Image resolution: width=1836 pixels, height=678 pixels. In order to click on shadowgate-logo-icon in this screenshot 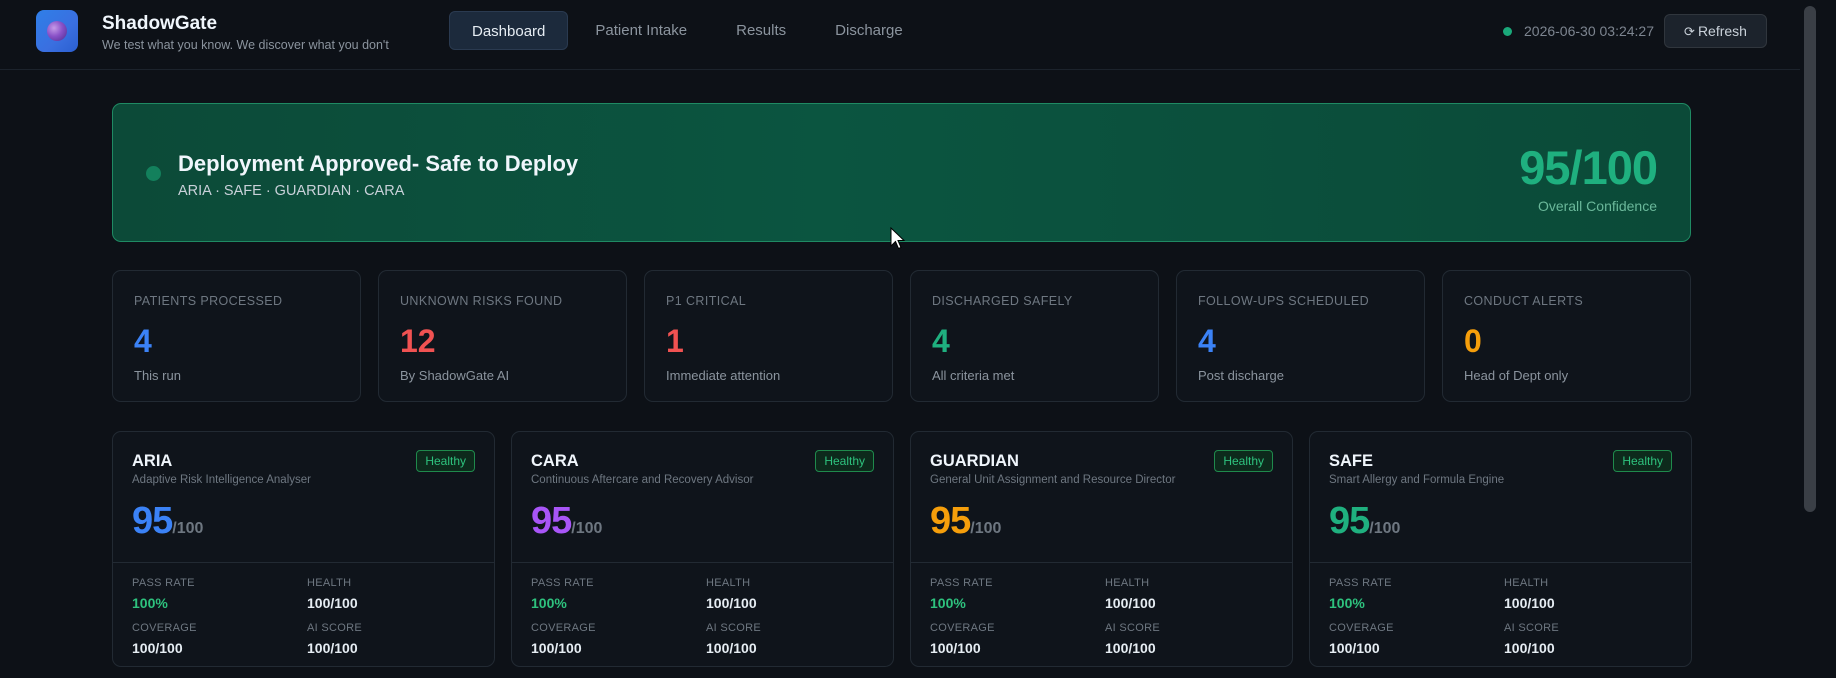, I will do `click(57, 31)`.